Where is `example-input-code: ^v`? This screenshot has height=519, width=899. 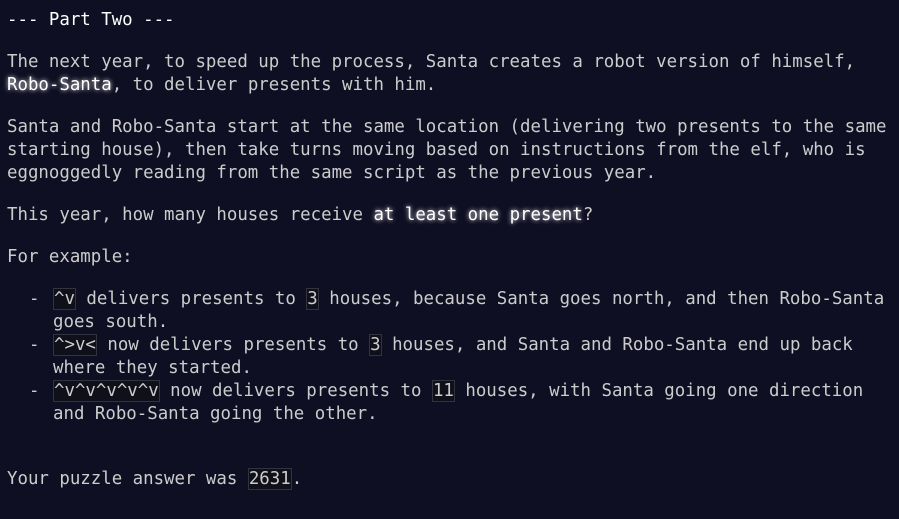
example-input-code: ^v is located at coordinates (64, 299).